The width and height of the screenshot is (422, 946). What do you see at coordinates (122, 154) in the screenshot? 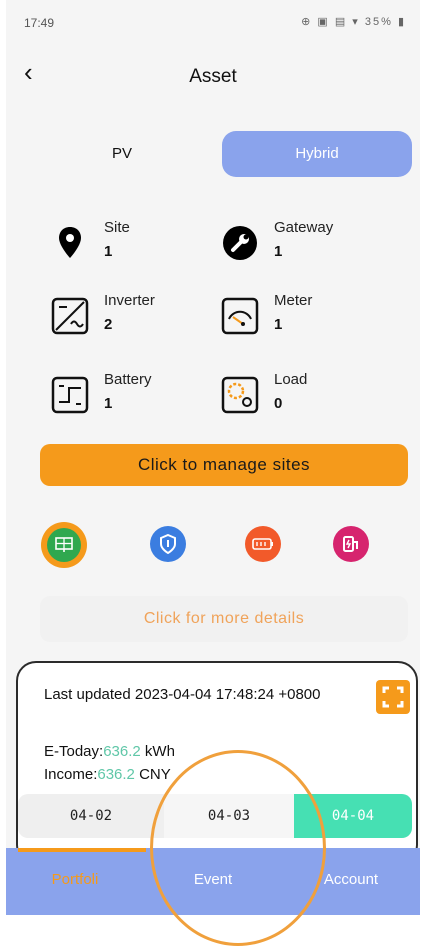
I see `tab-pv: PV` at bounding box center [122, 154].